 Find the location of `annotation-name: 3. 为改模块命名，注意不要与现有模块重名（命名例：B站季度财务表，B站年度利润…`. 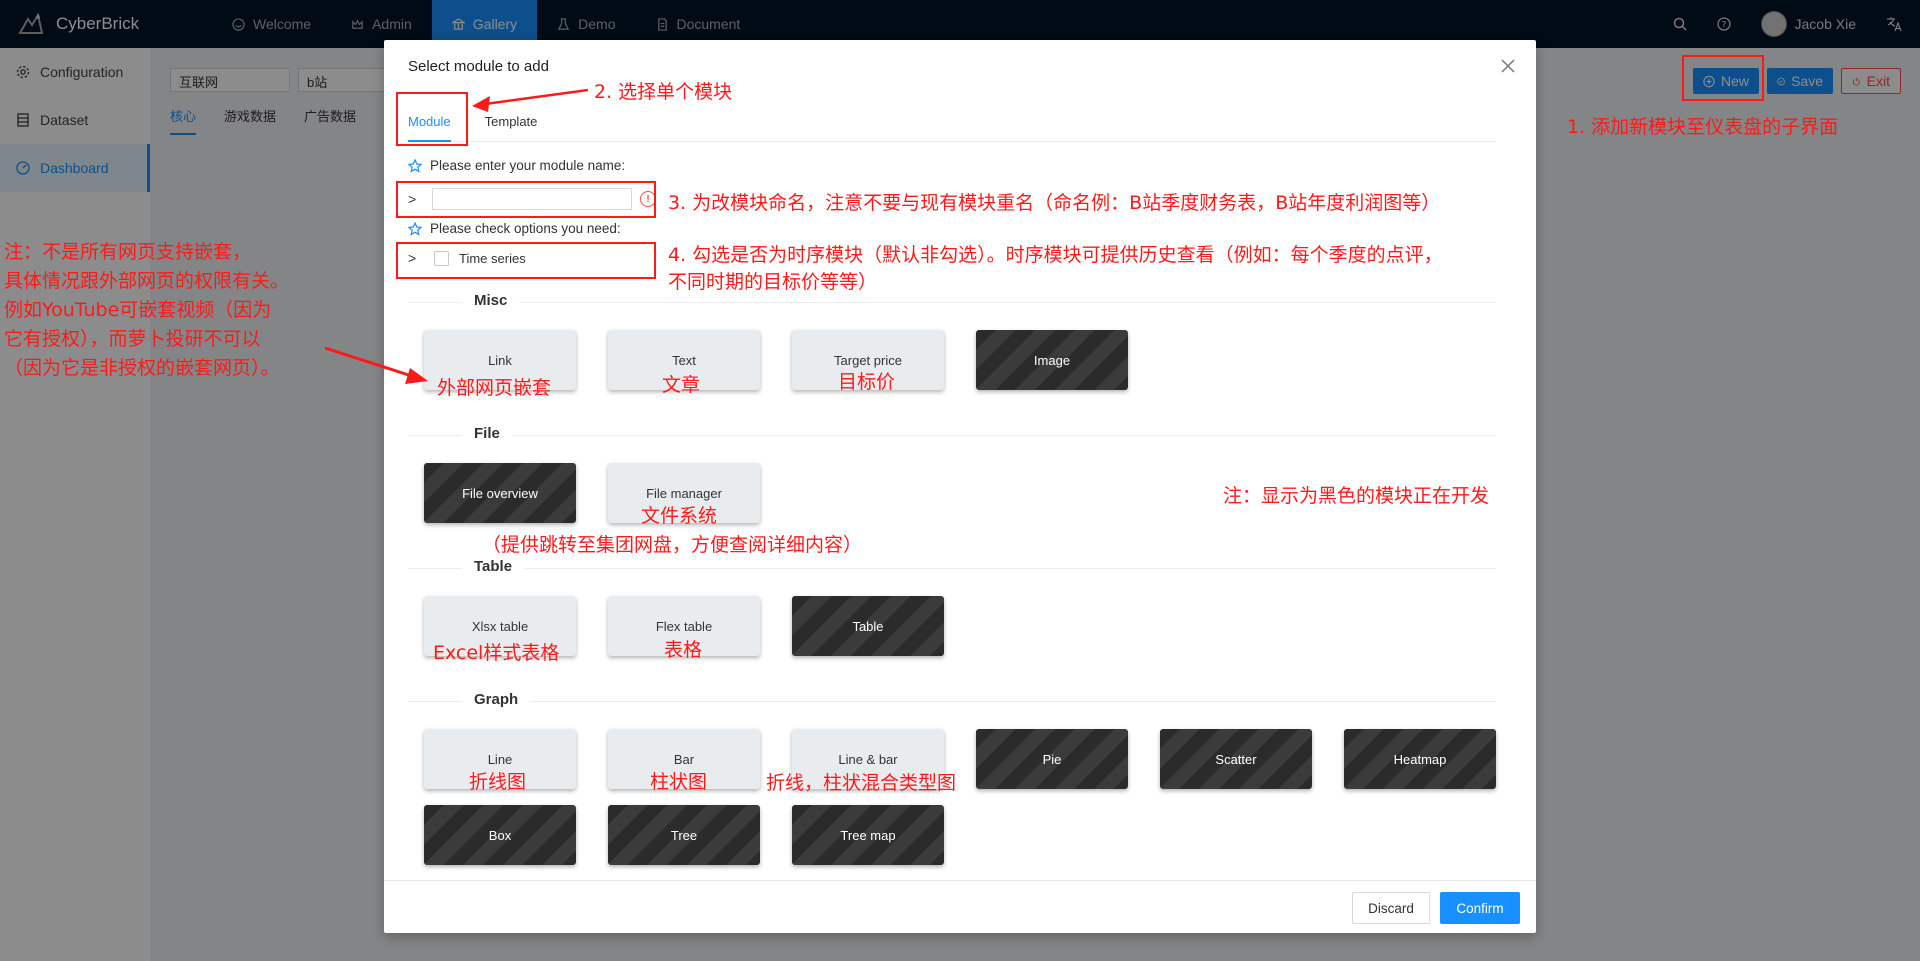

annotation-name: 3. 为改模块命名，注意不要与现有模块重名（命名例：B站季度财务表，B站年度利润… is located at coordinates (1054, 203).